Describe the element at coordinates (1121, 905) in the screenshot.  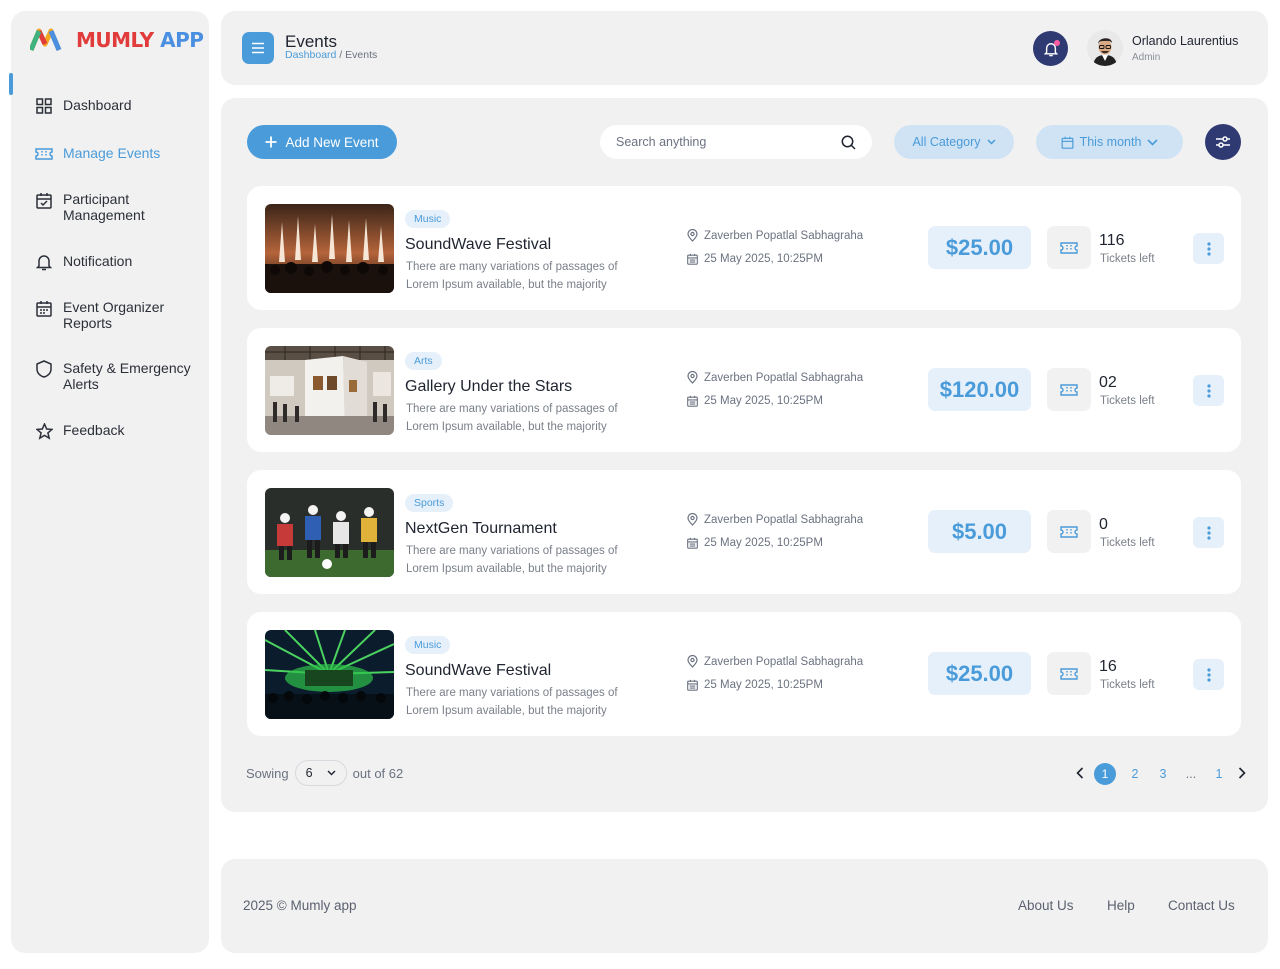
I see `footer-link-help: Help` at that location.